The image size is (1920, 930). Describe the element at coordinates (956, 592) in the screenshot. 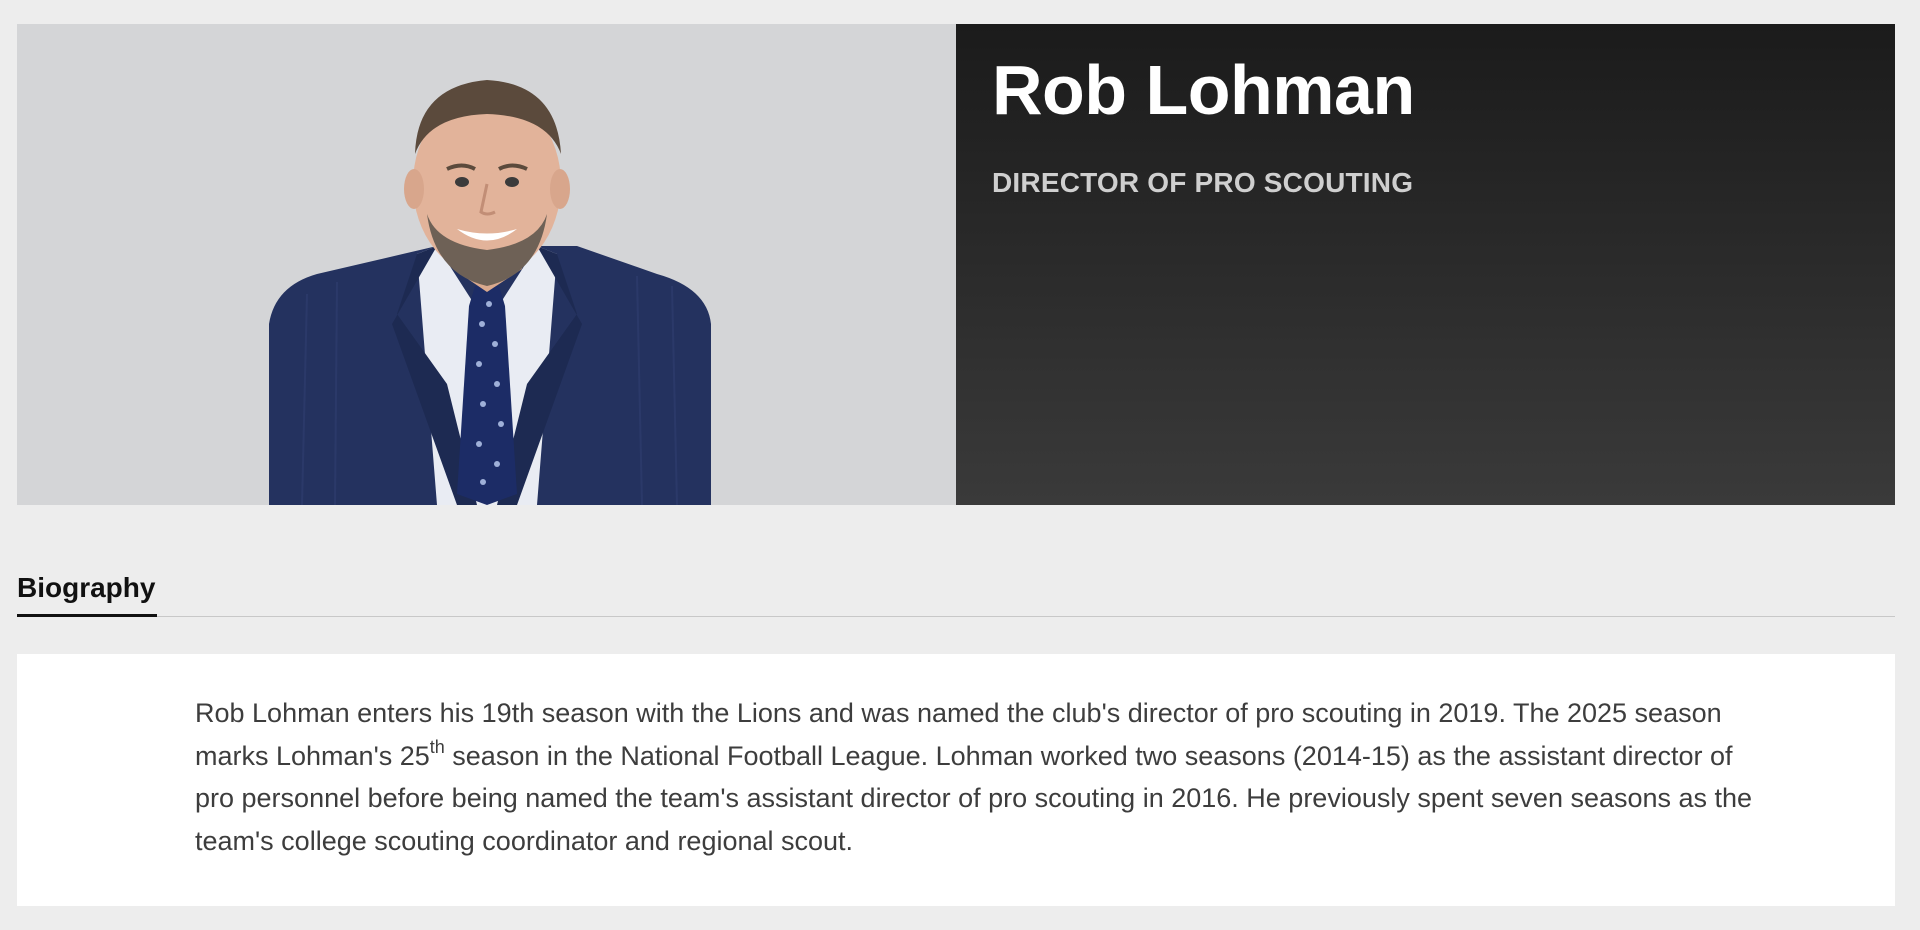

I see `profile-tabs: Biography` at that location.